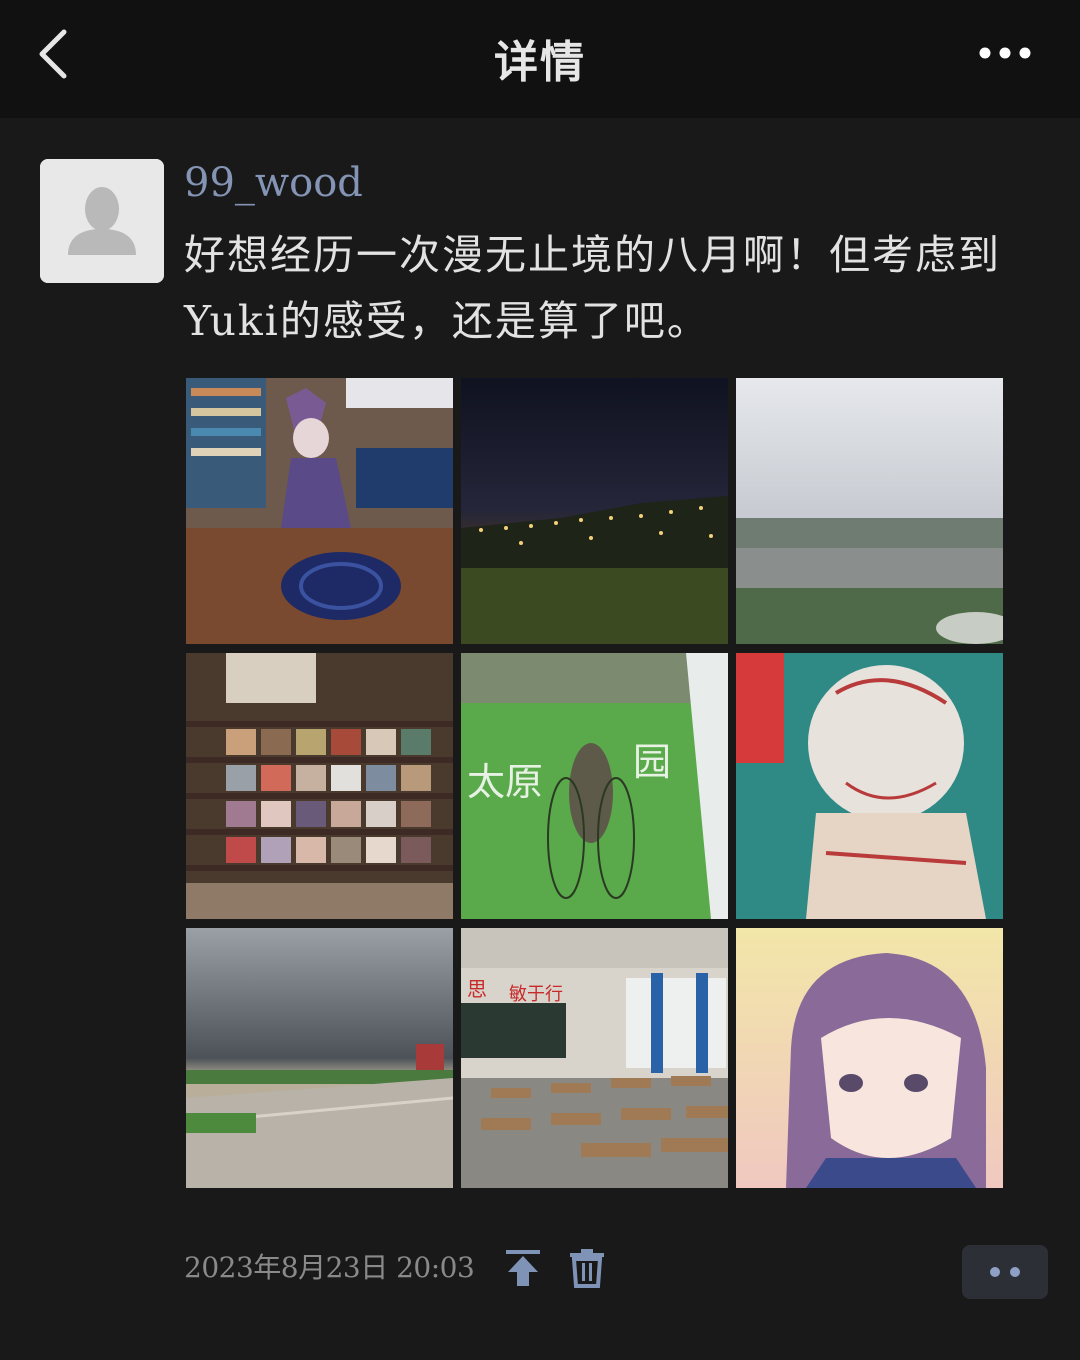 This screenshot has height=1360, width=1080. I want to click on avatar, so click(102, 221).